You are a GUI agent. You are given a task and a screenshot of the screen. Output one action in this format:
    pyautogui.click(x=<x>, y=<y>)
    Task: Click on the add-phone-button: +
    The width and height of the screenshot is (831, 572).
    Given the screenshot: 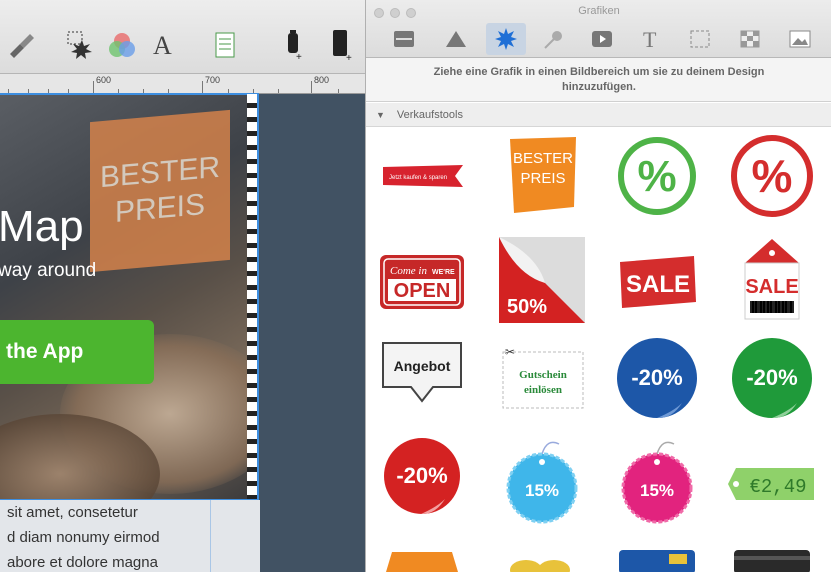 What is the action you would take?
    pyautogui.click(x=341, y=45)
    